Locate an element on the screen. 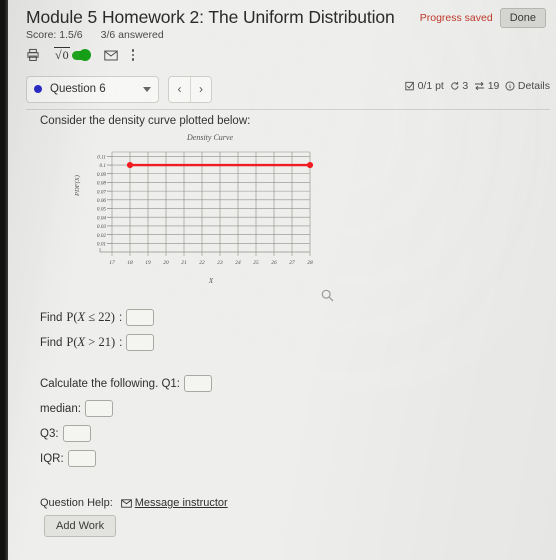 This screenshot has width=556, height=560. svg-text: 0.11 is located at coordinates (101, 158).